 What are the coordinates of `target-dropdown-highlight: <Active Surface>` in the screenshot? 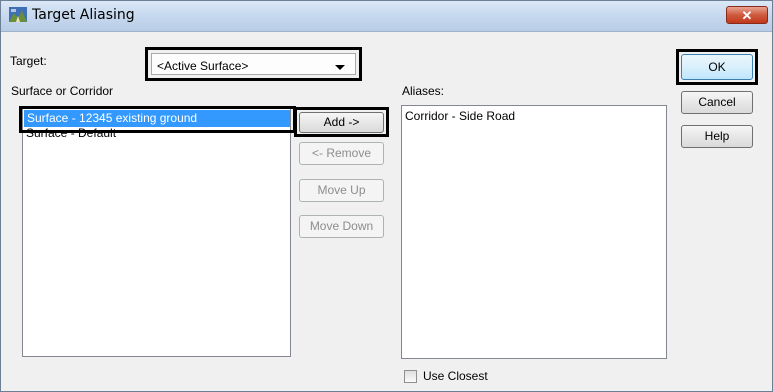 It's located at (253, 64).